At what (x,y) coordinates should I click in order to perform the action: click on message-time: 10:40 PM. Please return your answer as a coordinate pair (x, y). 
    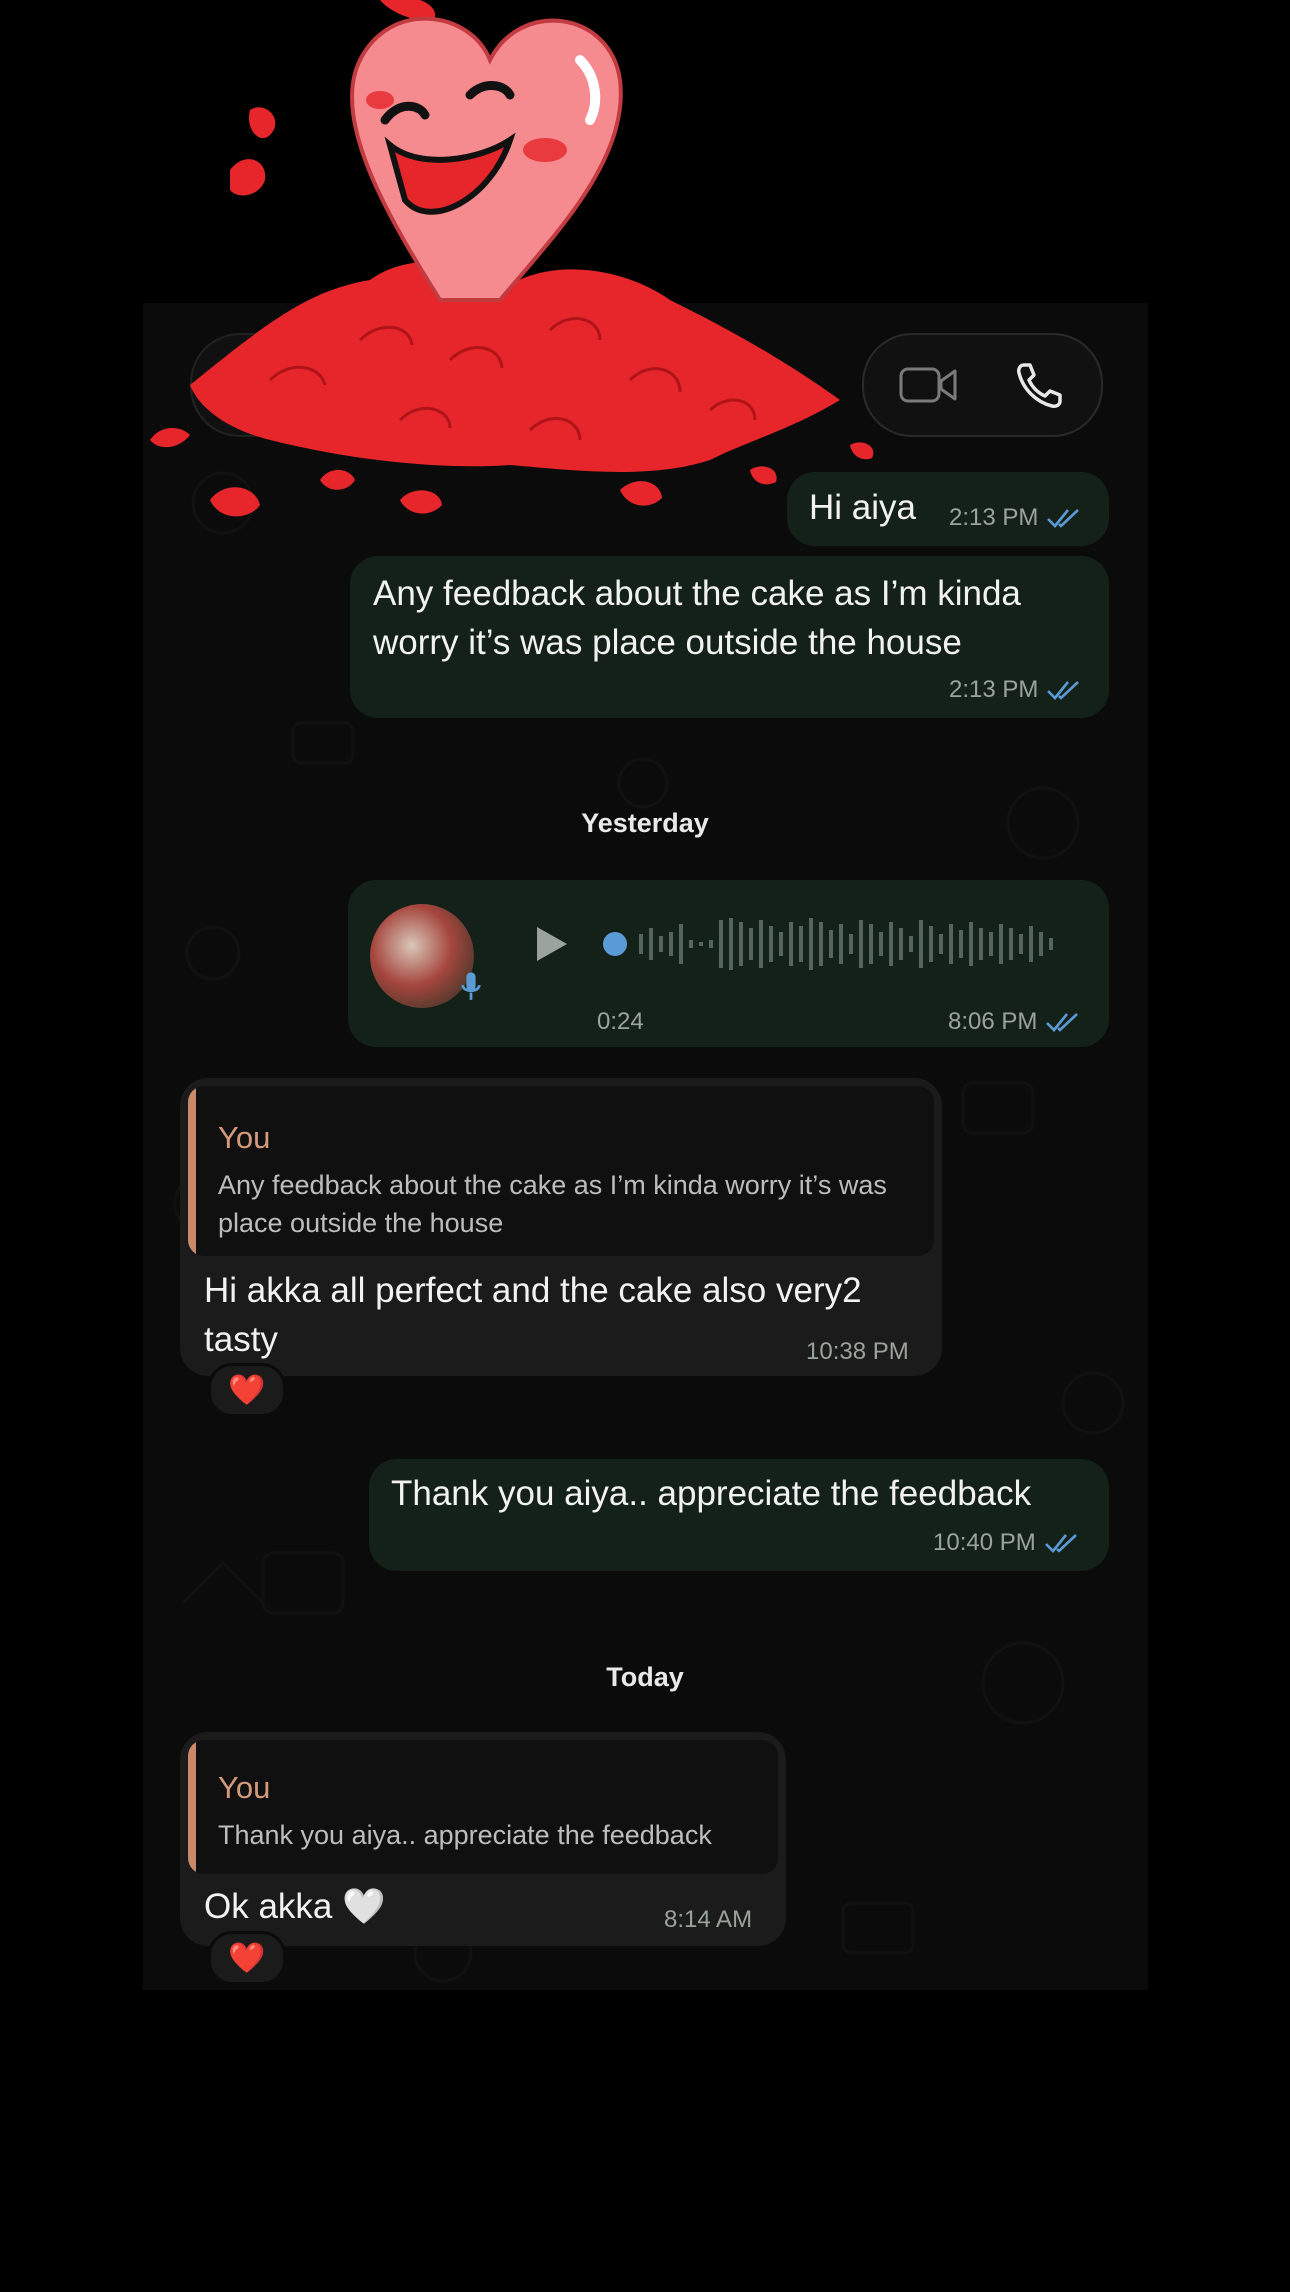
    Looking at the image, I should click on (984, 1542).